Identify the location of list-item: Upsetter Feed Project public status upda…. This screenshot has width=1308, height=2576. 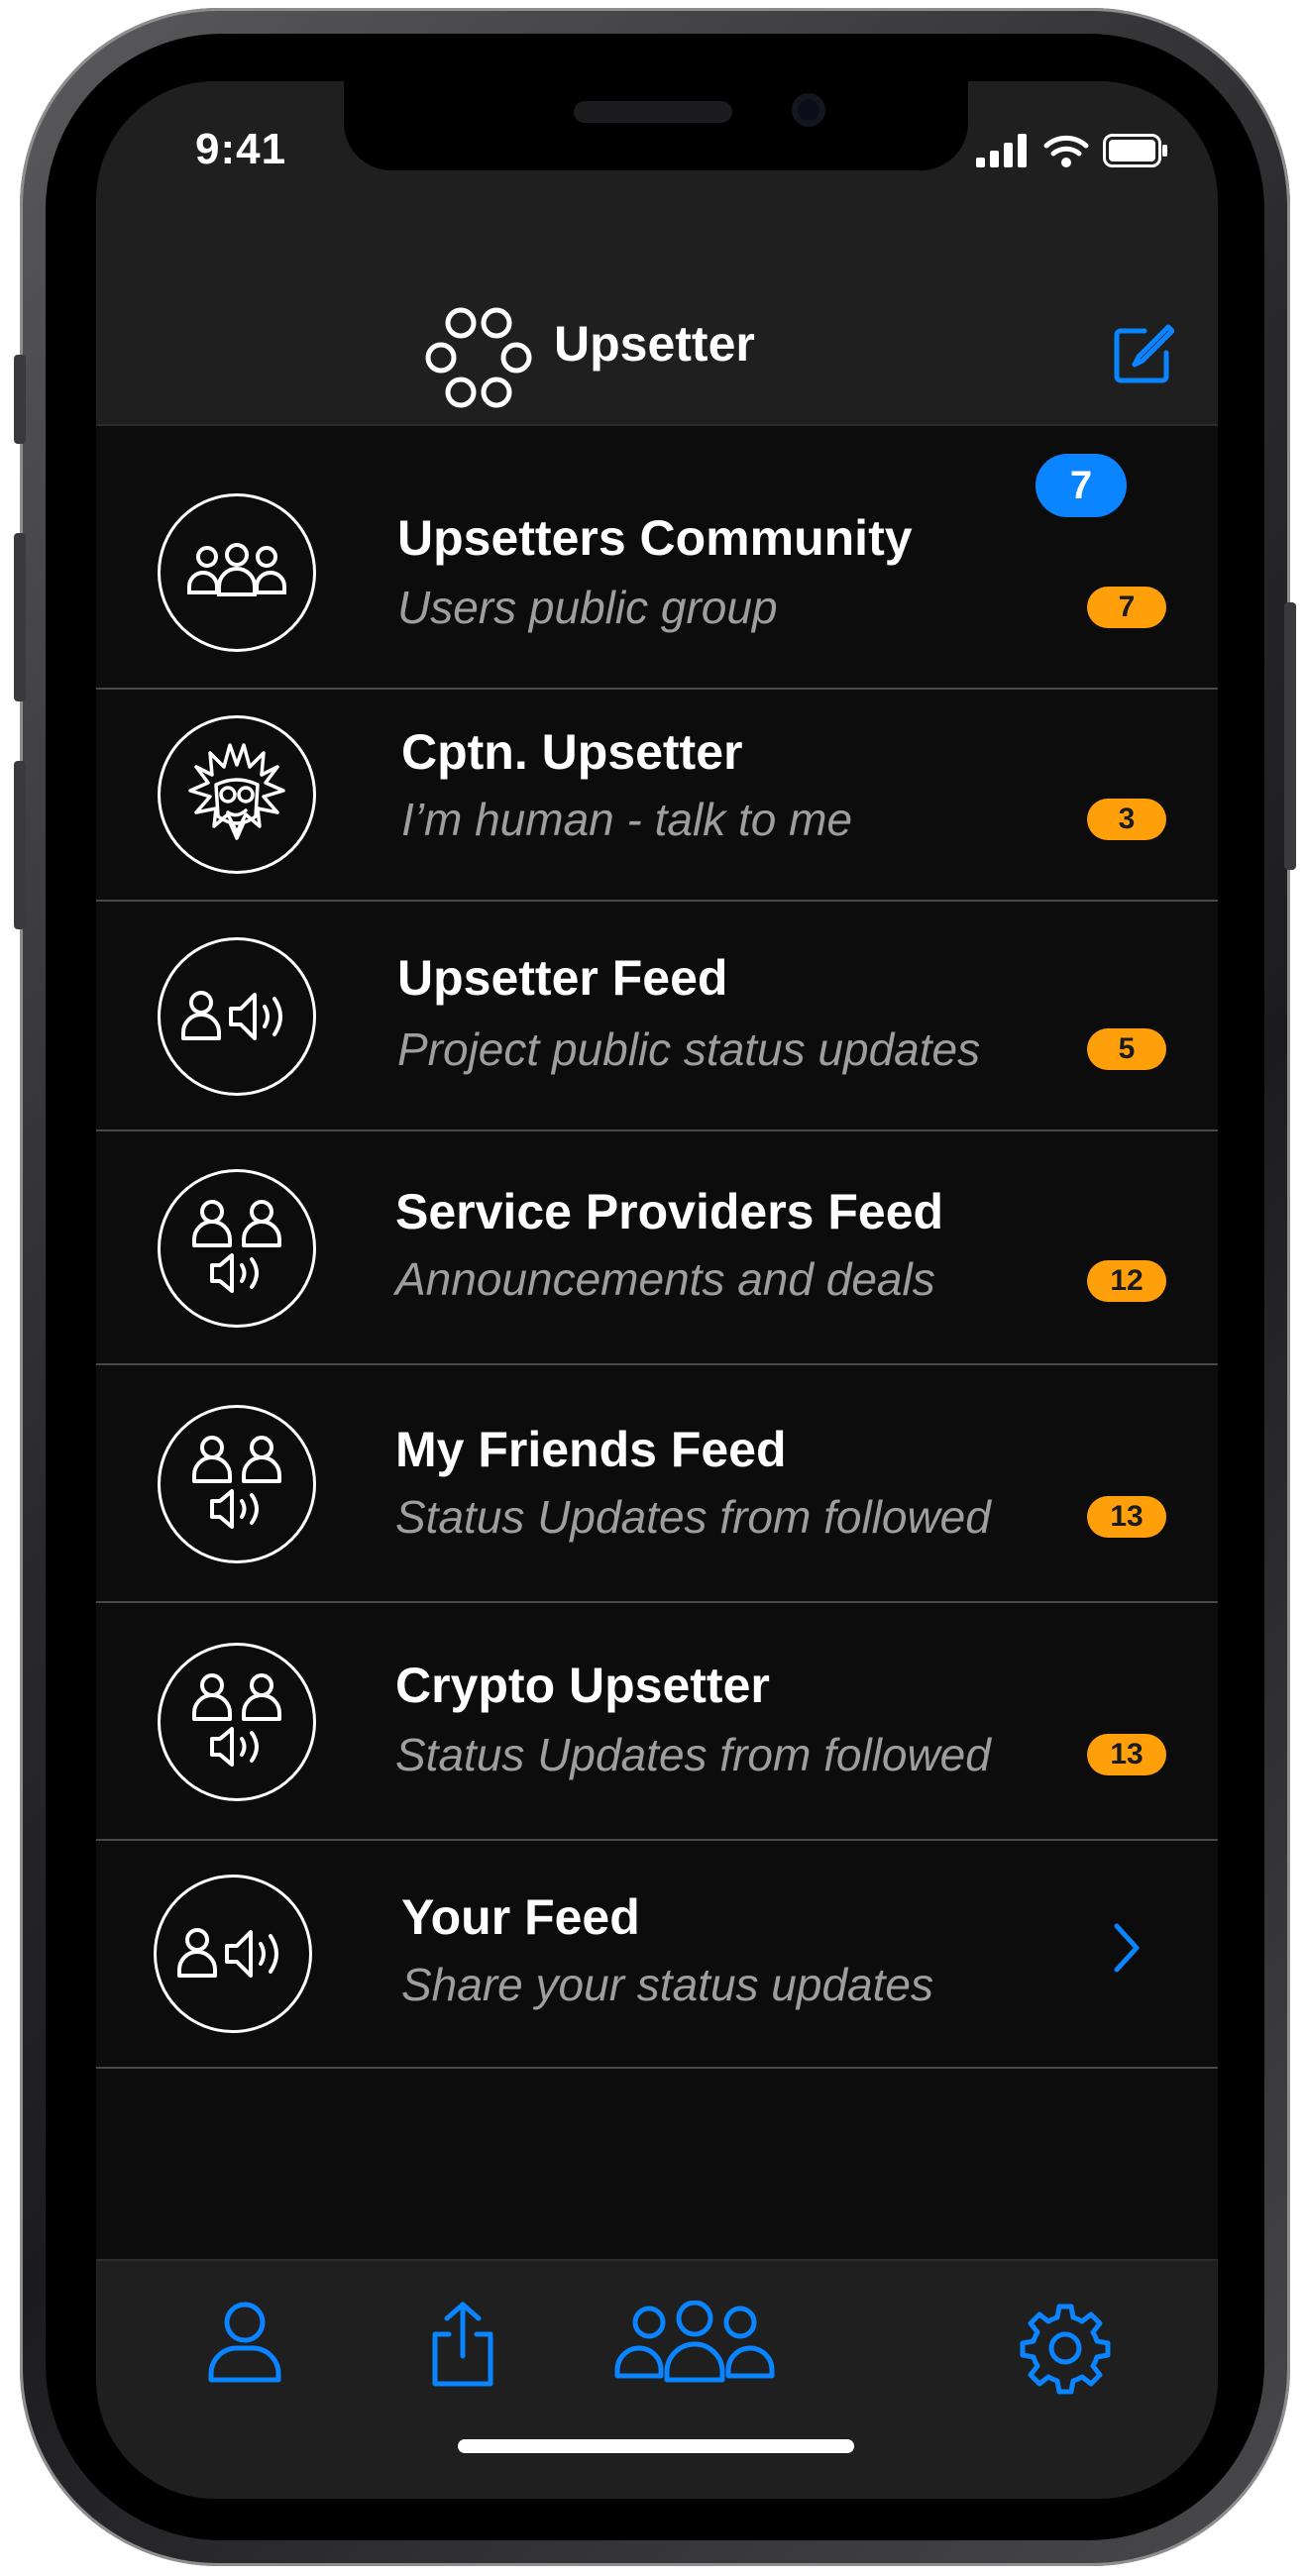
(657, 1016).